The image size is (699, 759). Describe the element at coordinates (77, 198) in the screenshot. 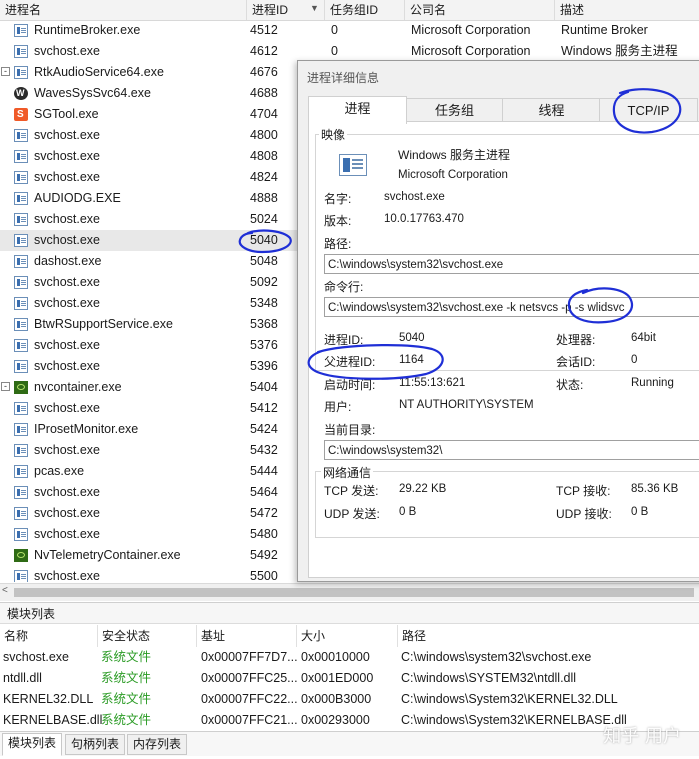

I see `process-name: AUDIODG.EXE` at that location.